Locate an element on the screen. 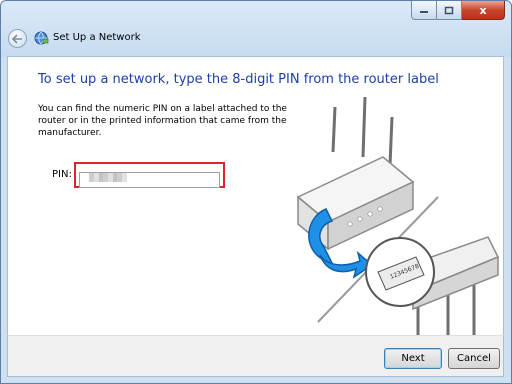 Image resolution: width=512 pixels, height=384 pixels. maximize-icon is located at coordinates (449, 10).